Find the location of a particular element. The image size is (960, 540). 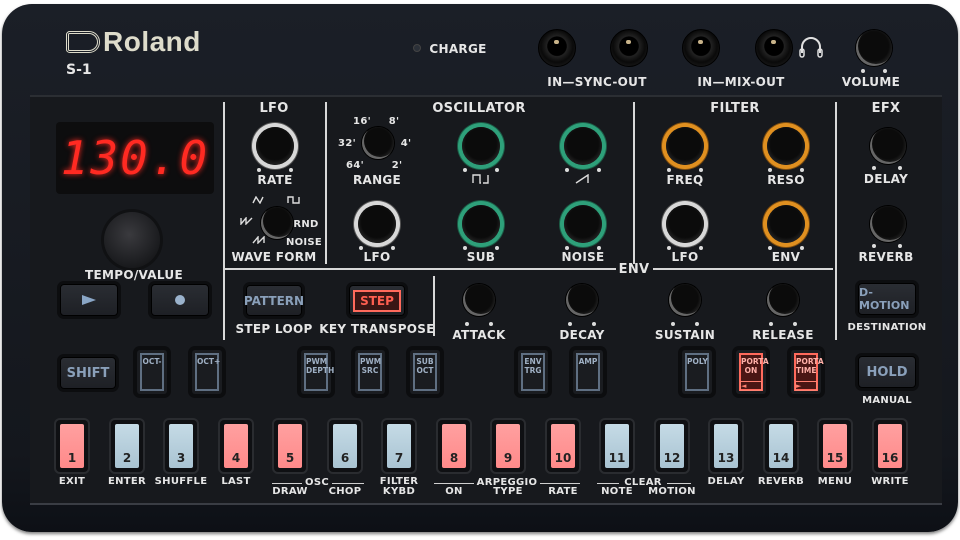

sustain-knob is located at coordinates (685, 300).